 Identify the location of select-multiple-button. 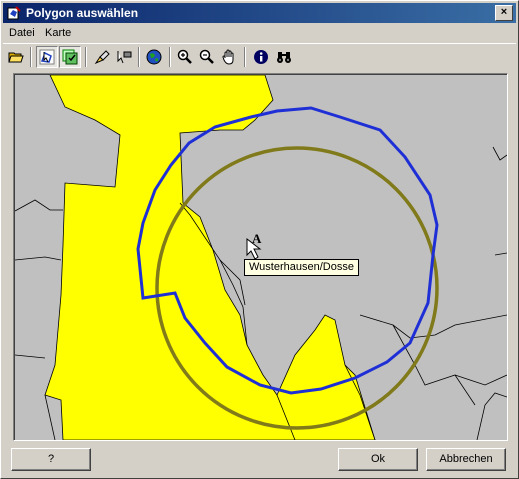
(70, 57).